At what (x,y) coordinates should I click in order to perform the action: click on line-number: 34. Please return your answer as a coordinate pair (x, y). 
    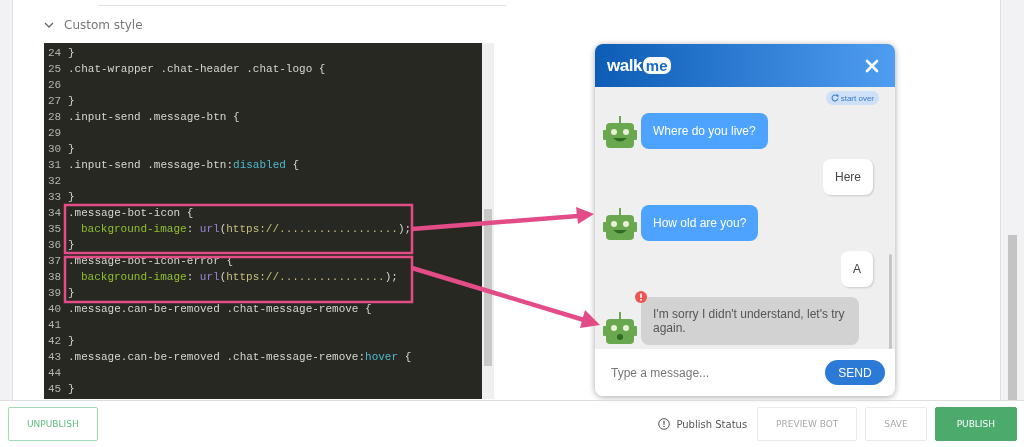
    Looking at the image, I should click on (55, 213).